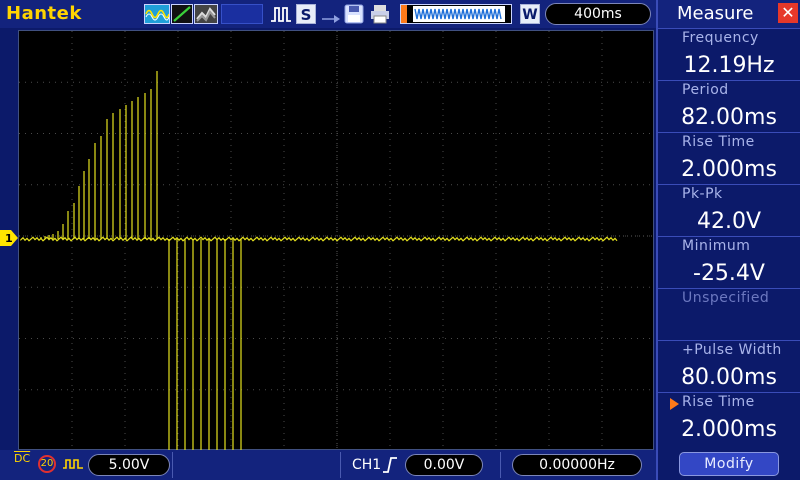 The image size is (800, 480). What do you see at coordinates (242, 14) in the screenshot?
I see `menu-indicator` at bounding box center [242, 14].